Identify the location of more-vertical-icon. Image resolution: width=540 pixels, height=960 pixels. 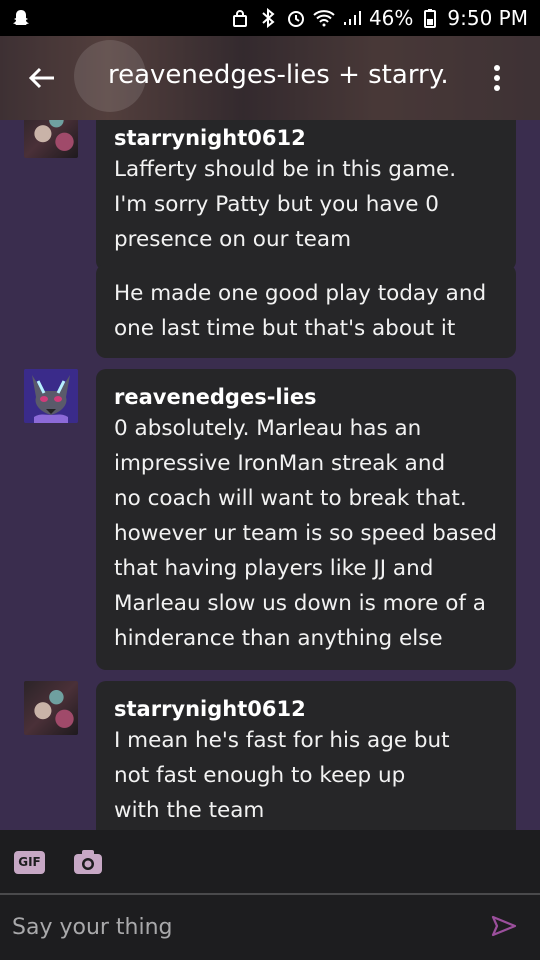
(497, 78).